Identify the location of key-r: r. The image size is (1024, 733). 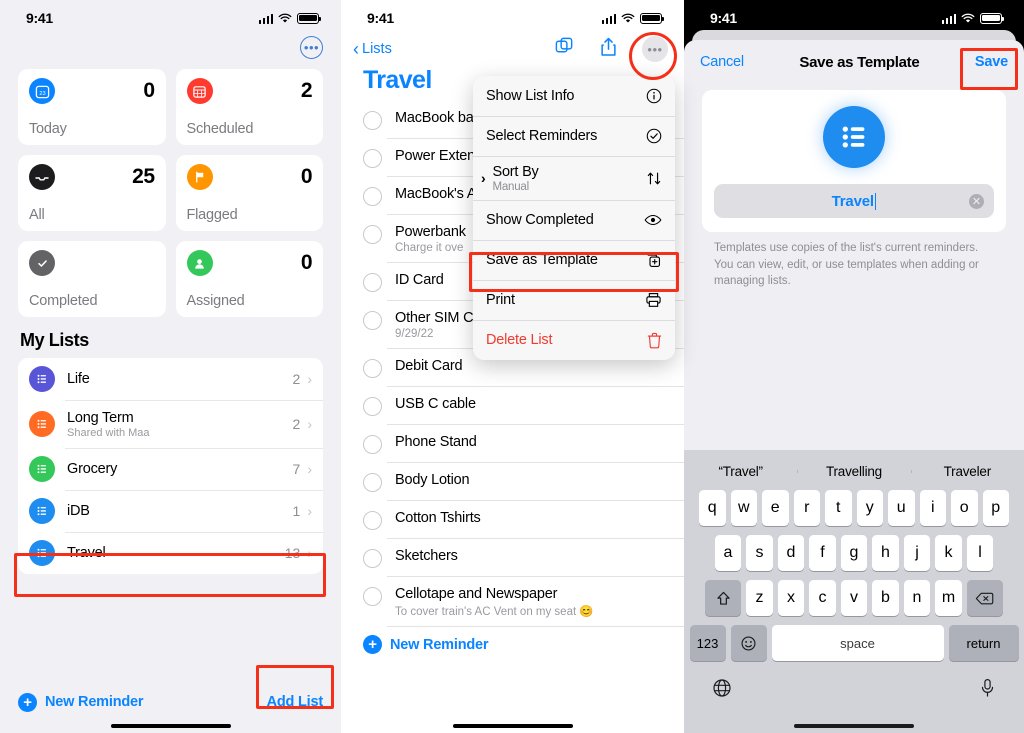
(806, 508).